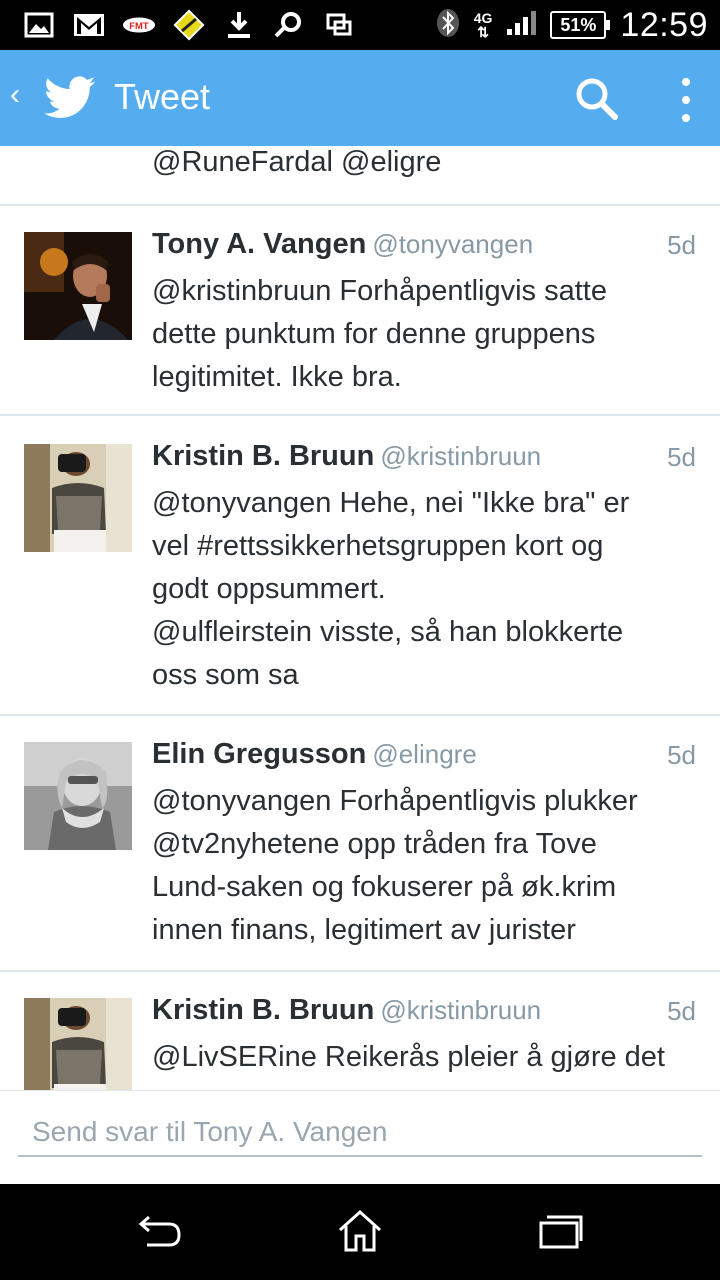 This screenshot has width=720, height=1280. I want to click on battery-icon: 51%, so click(580, 25).